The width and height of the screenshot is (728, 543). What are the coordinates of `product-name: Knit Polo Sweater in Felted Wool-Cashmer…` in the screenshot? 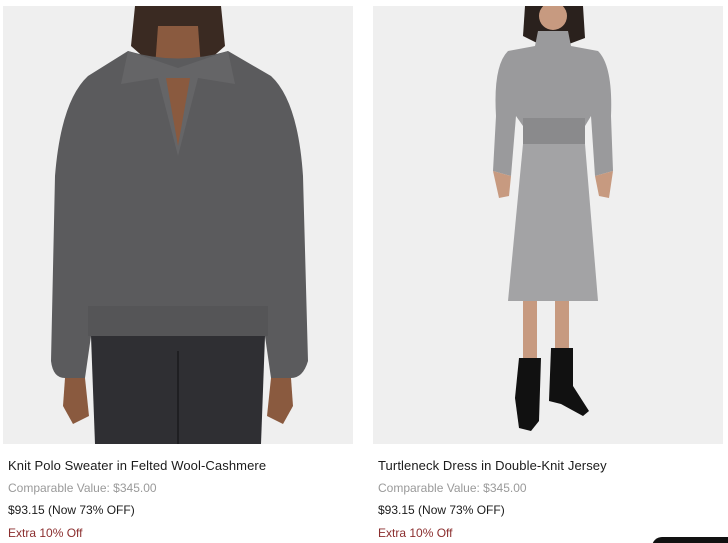 It's located at (137, 465).